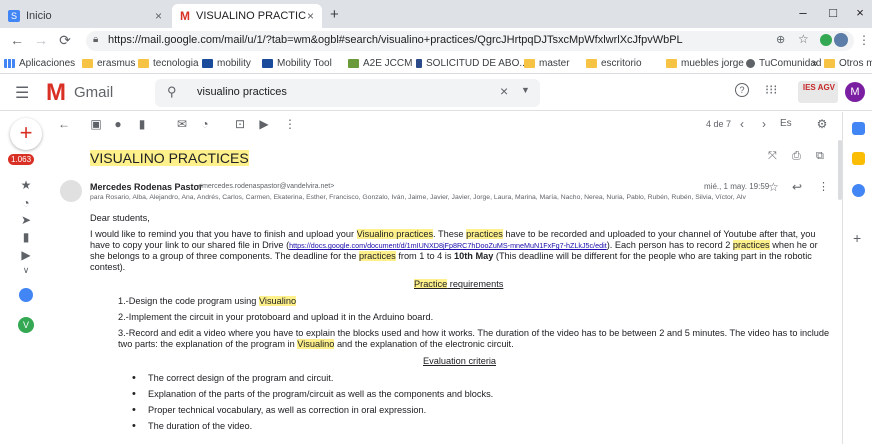 The height and width of the screenshot is (444, 872). What do you see at coordinates (146, 187) in the screenshot?
I see `sender-name: Mercedes Rodenas Pastor` at bounding box center [146, 187].